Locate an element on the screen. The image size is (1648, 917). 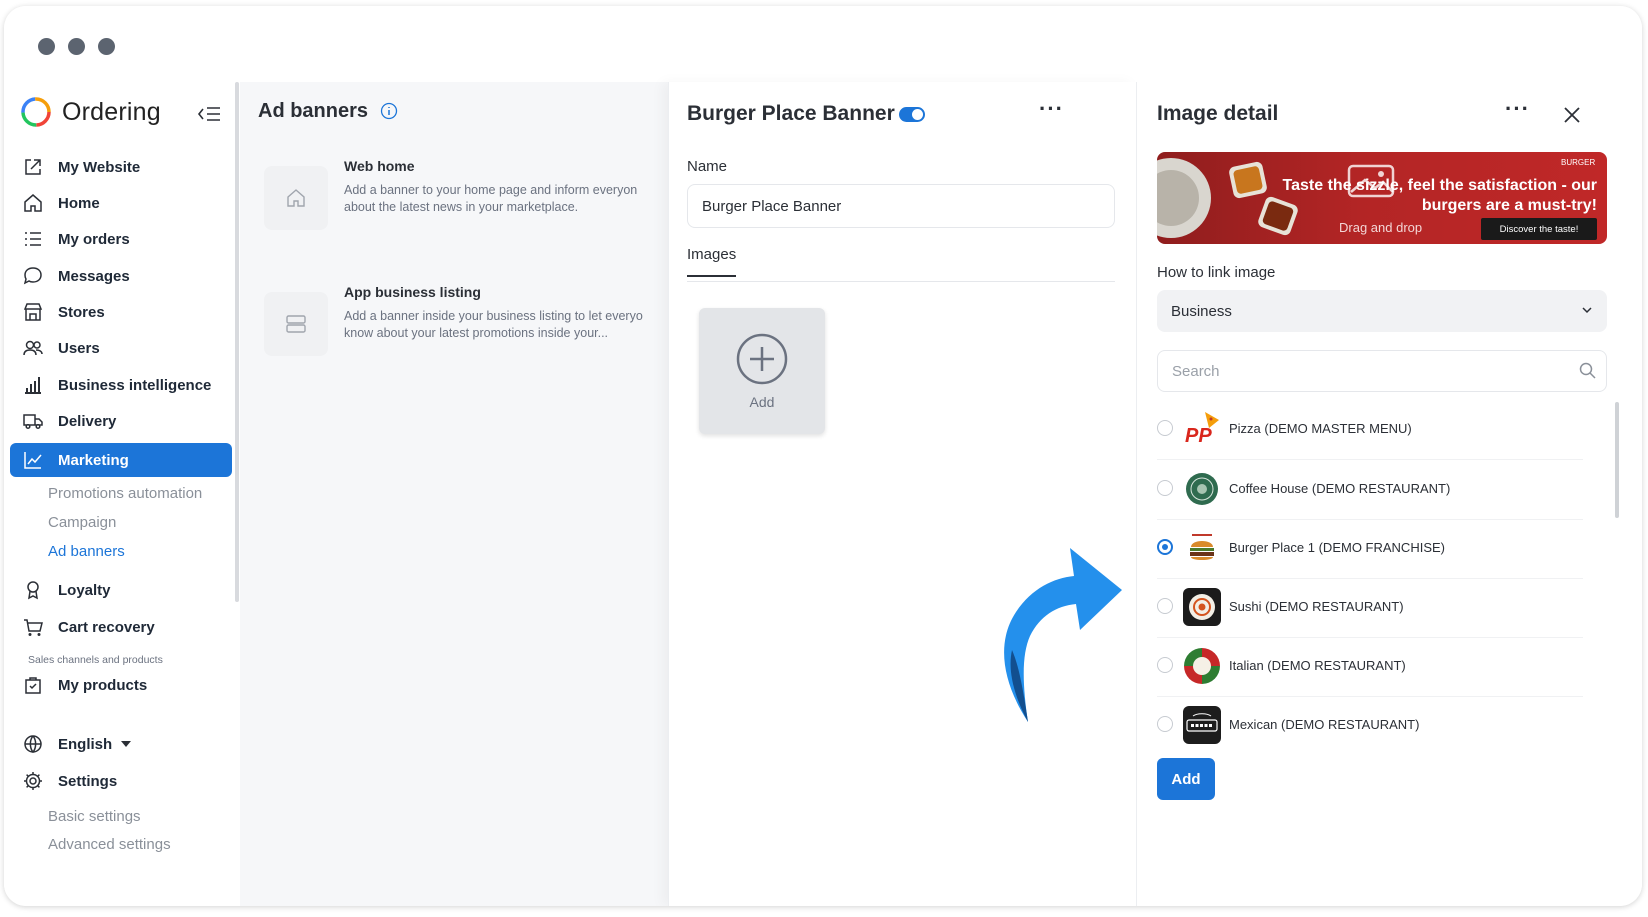
plate-graphic is located at coordinates (1184, 198).